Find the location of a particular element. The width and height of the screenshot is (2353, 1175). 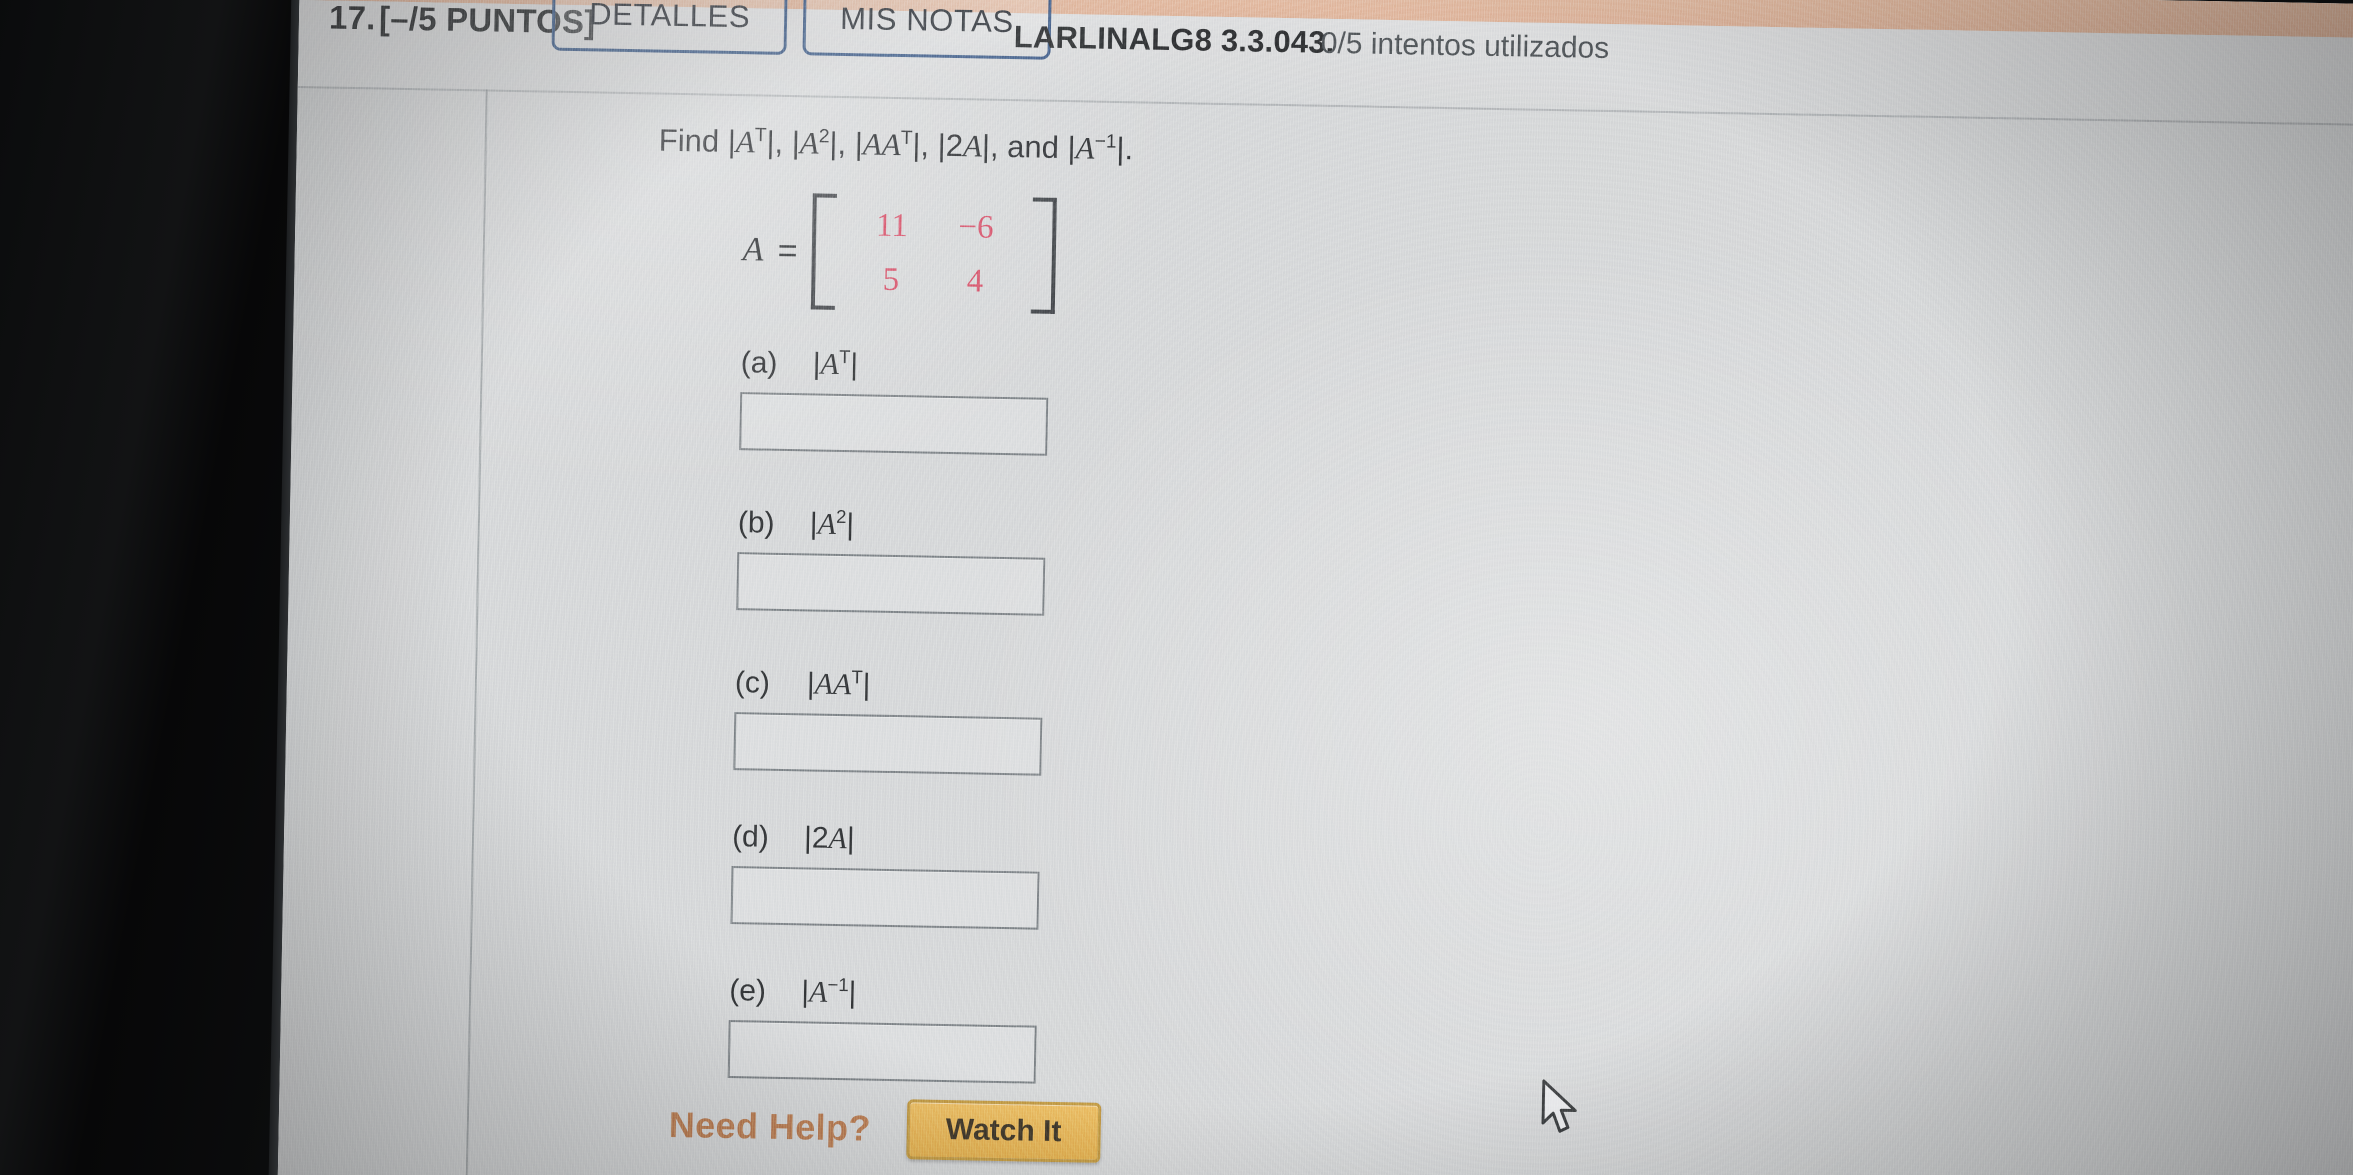

need-help-row: Need Help? Watch It is located at coordinates (884, 1129).